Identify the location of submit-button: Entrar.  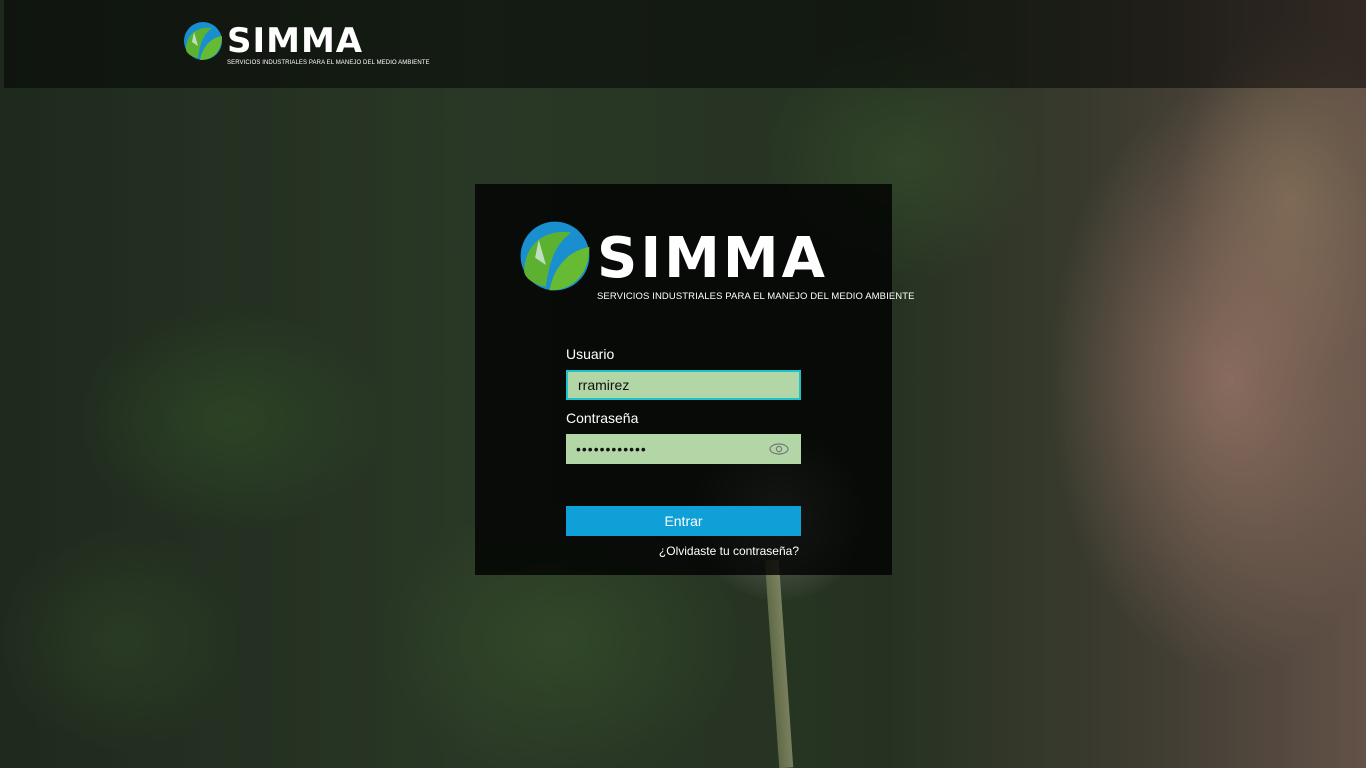
(683, 521).